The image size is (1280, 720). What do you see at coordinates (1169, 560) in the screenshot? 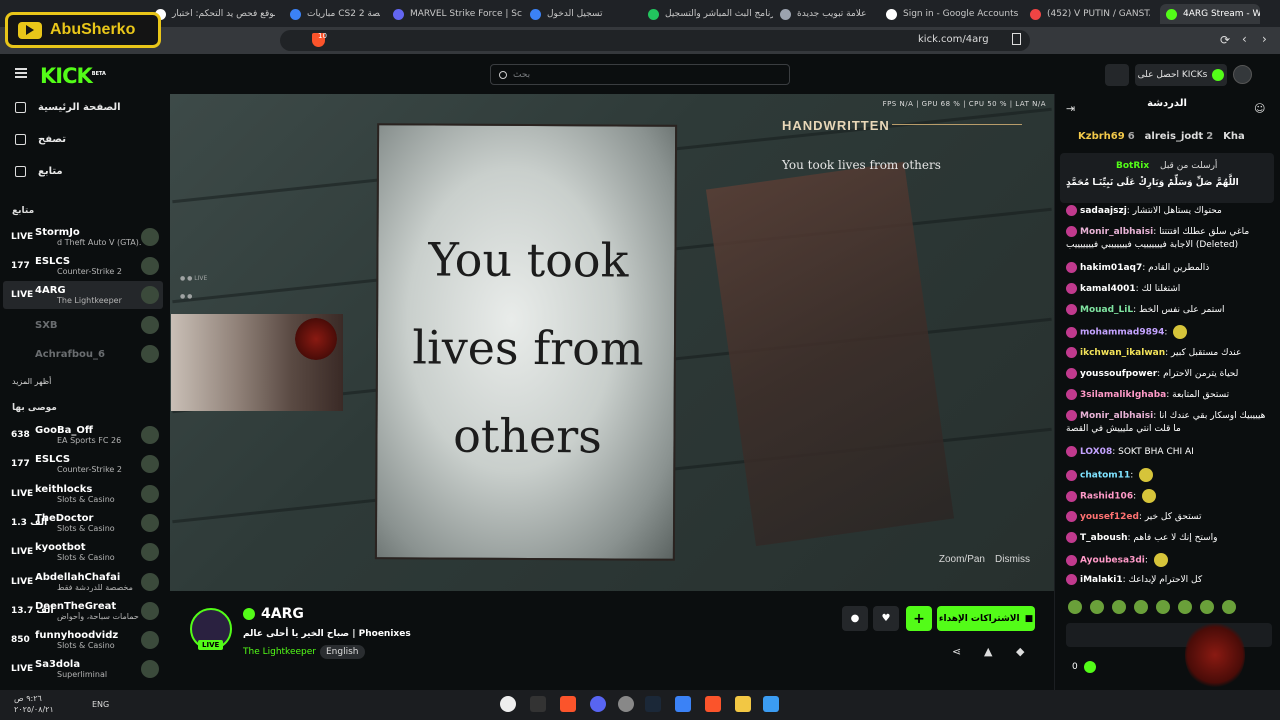
I see `chat-message: Ayoubesa3di:` at bounding box center [1169, 560].